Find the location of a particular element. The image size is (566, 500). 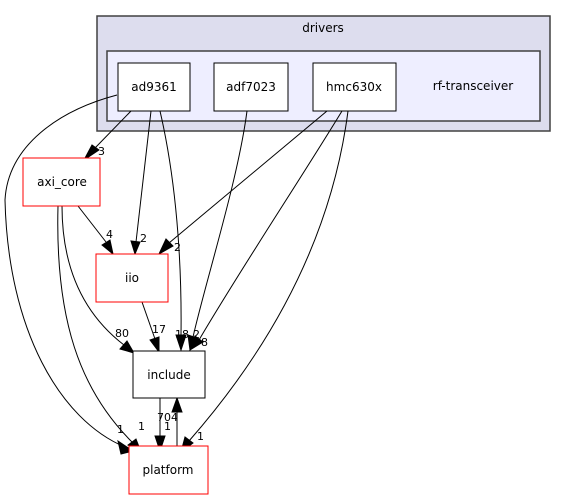

node-label: adf7023 is located at coordinates (251, 87).